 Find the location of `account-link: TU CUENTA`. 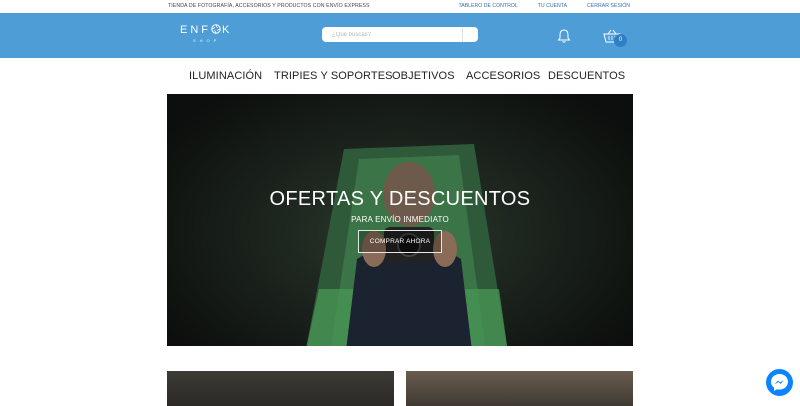

account-link: TU CUENTA is located at coordinates (552, 6).